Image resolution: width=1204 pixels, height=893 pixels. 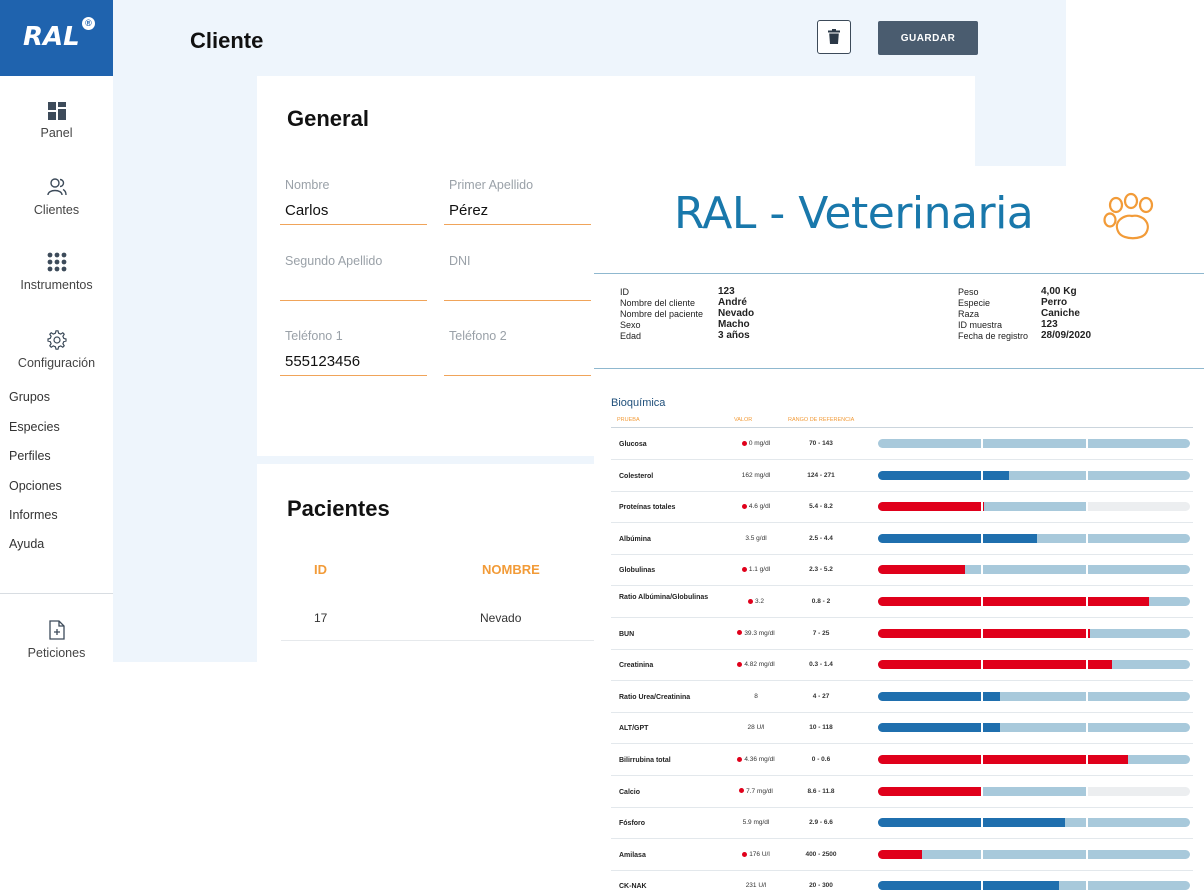 What do you see at coordinates (821, 507) in the screenshot?
I see `reference-range: 5.4 - 8.2` at bounding box center [821, 507].